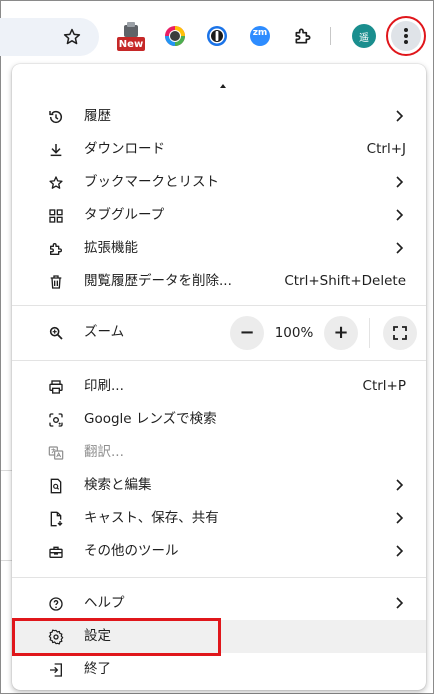 This screenshot has width=434, height=694. What do you see at coordinates (223, 86) in the screenshot?
I see `scroll-up-caret-icon` at bounding box center [223, 86].